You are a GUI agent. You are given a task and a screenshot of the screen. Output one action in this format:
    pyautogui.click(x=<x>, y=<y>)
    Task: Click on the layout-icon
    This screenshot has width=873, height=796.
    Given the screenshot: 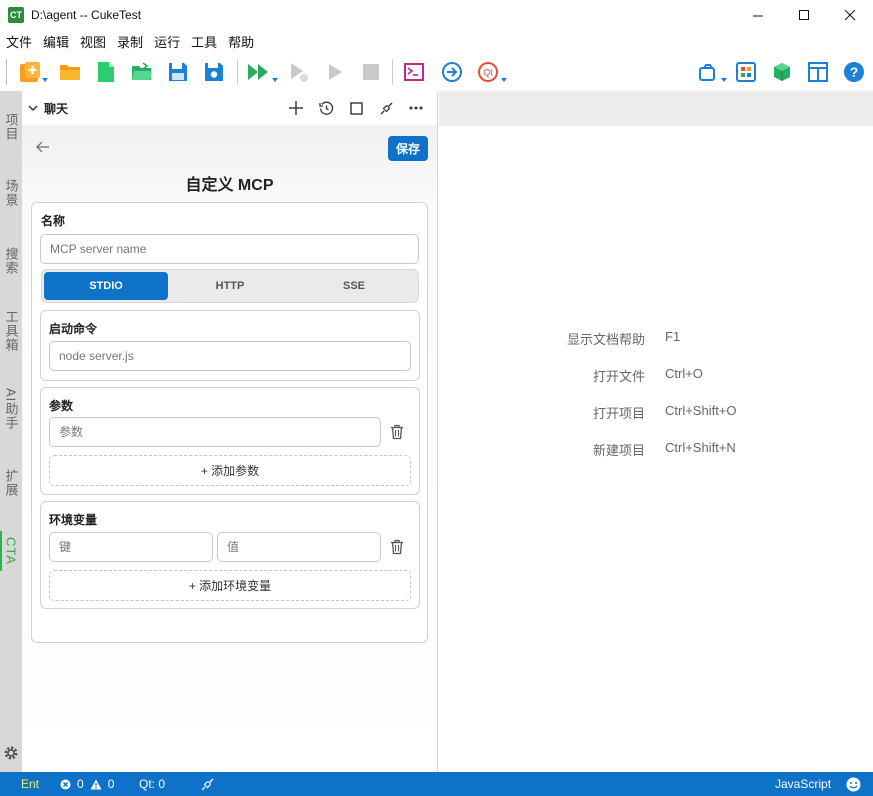 What is the action you would take?
    pyautogui.click(x=818, y=72)
    